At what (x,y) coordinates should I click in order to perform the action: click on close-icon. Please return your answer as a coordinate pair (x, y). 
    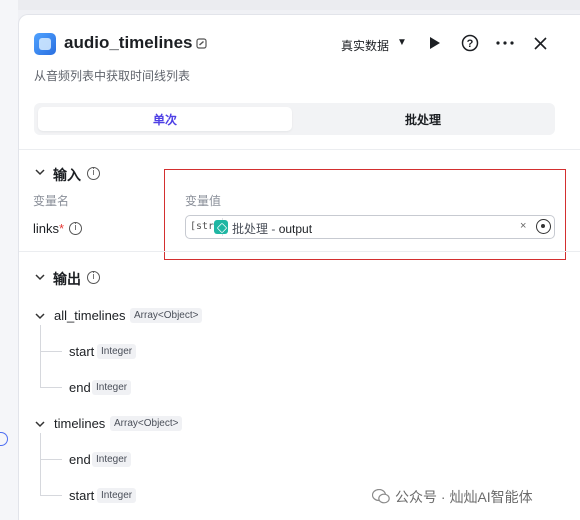
    Looking at the image, I should click on (540, 43).